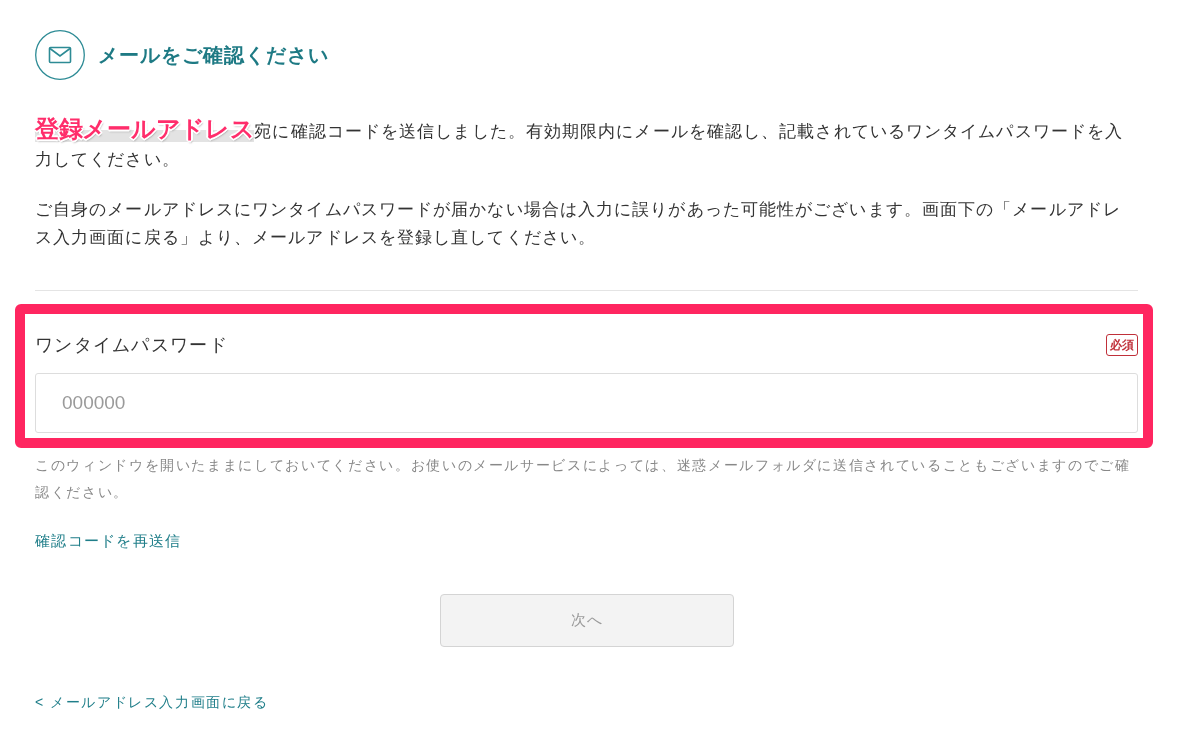  Describe the element at coordinates (586, 403) in the screenshot. I see `input-field: 000000` at that location.